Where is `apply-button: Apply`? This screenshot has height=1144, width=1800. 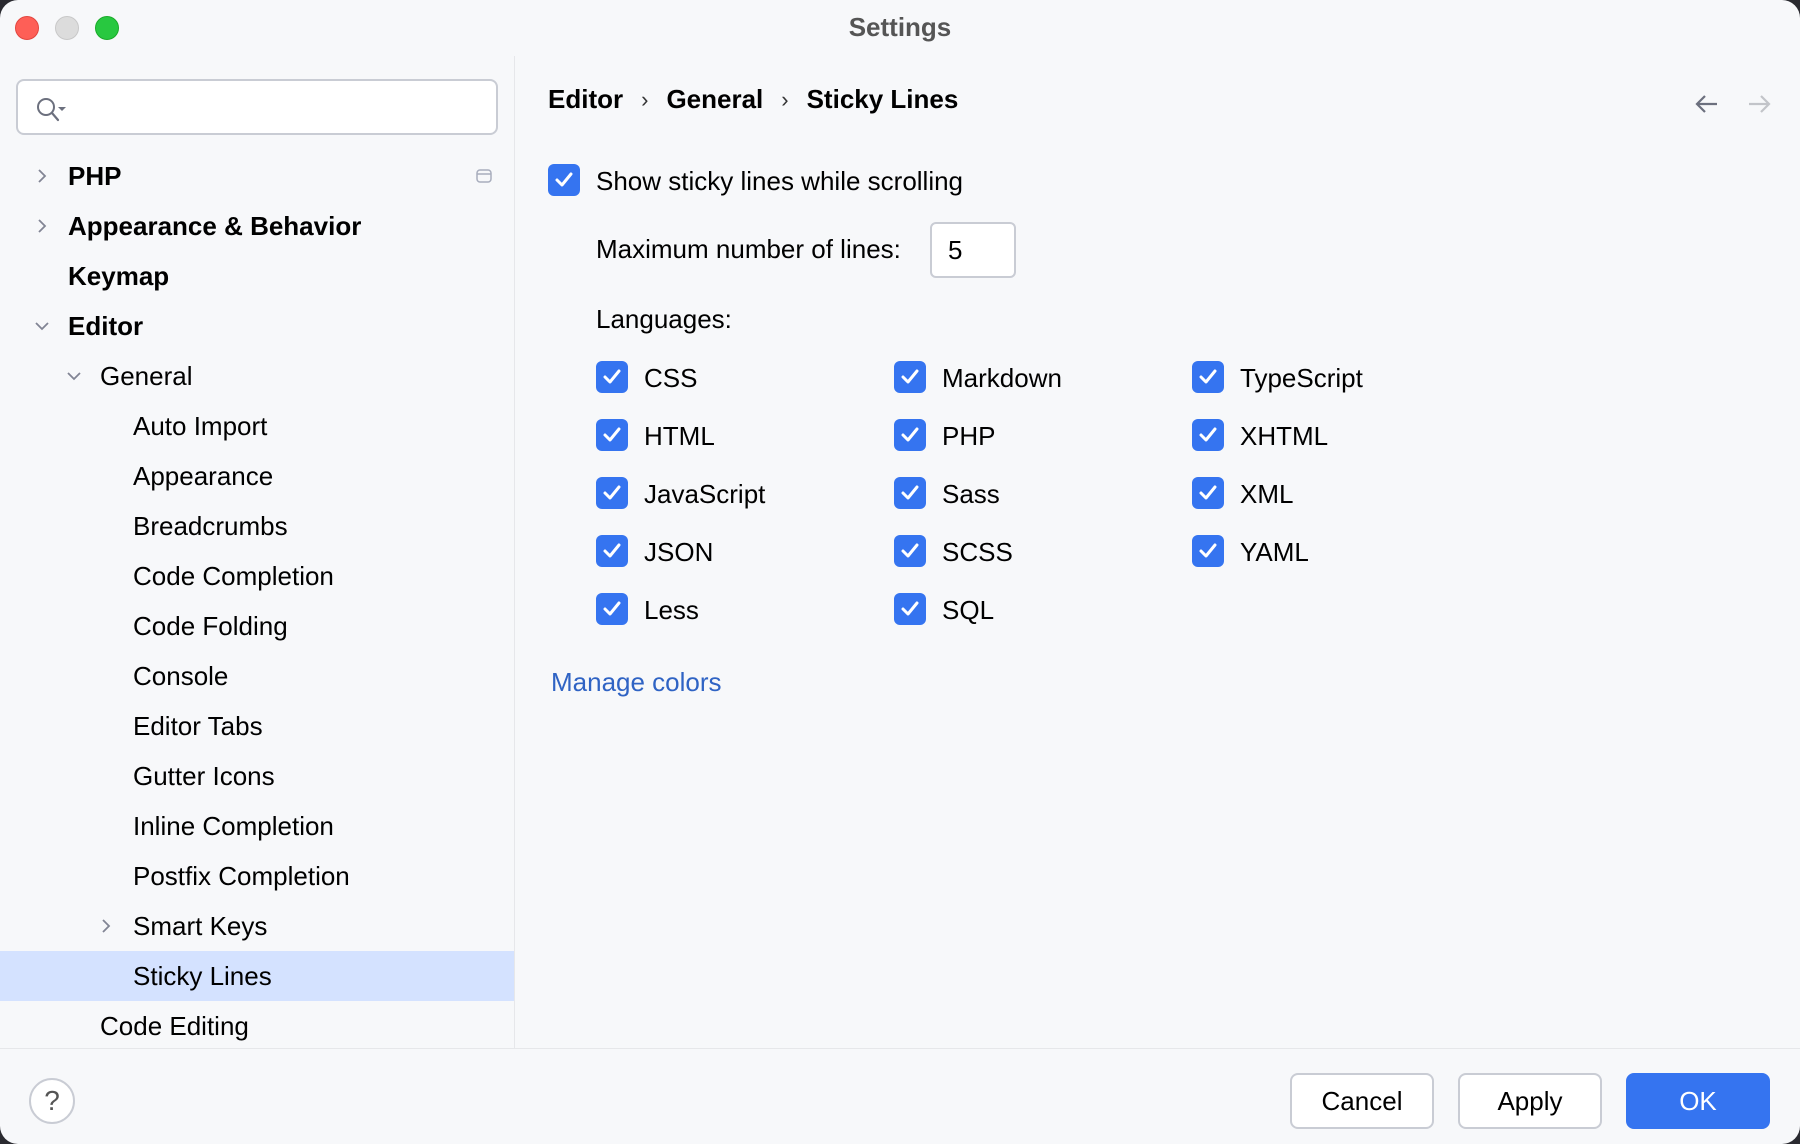
apply-button: Apply is located at coordinates (1530, 1101).